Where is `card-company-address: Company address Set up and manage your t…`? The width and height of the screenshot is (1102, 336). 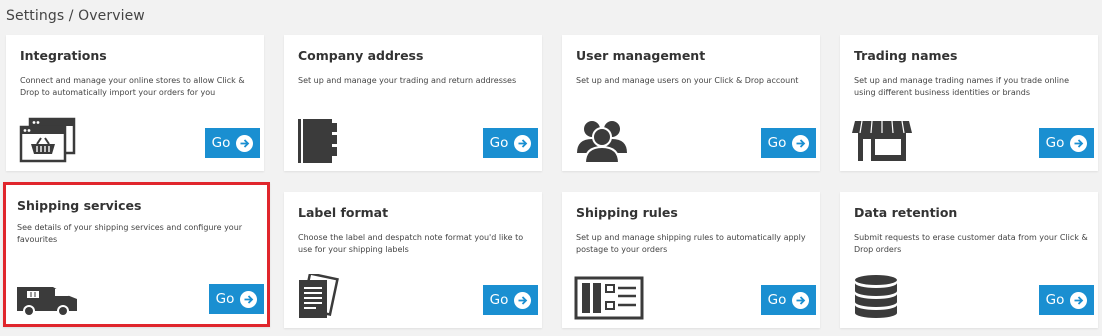
card-company-address: Company address Set up and manage your t… is located at coordinates (413, 103).